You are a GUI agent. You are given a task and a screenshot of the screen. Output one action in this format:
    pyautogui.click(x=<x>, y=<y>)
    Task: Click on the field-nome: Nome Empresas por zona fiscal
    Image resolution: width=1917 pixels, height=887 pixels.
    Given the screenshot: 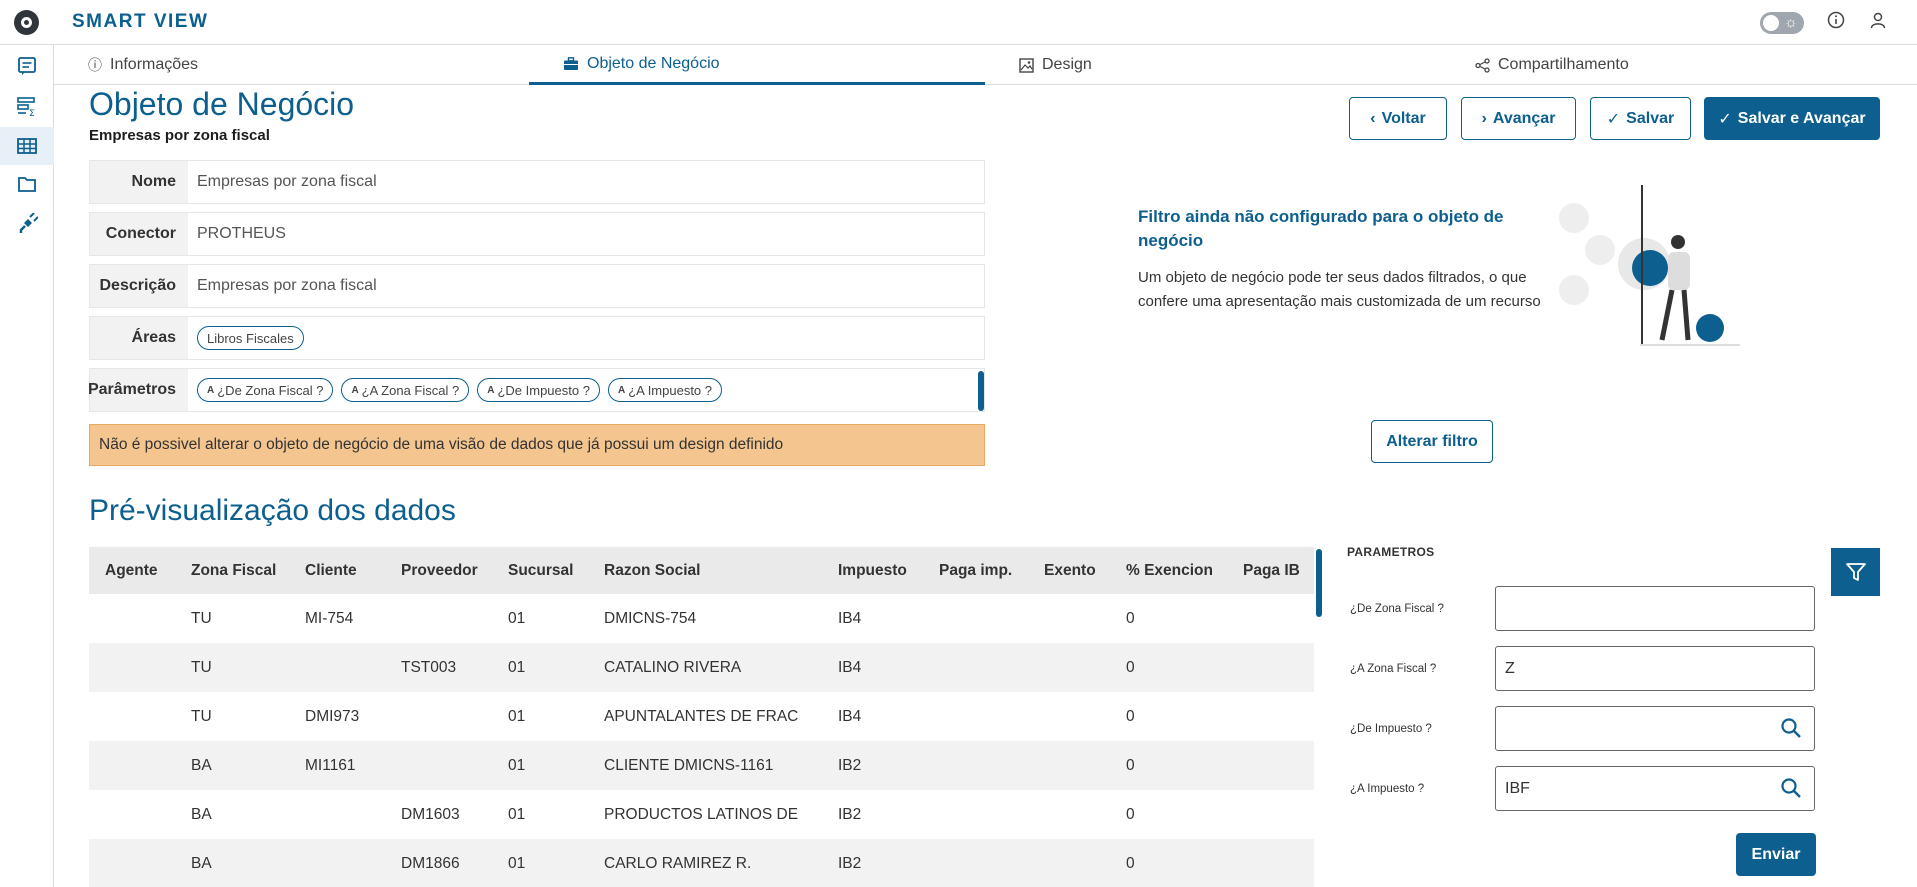 What is the action you would take?
    pyautogui.click(x=537, y=182)
    